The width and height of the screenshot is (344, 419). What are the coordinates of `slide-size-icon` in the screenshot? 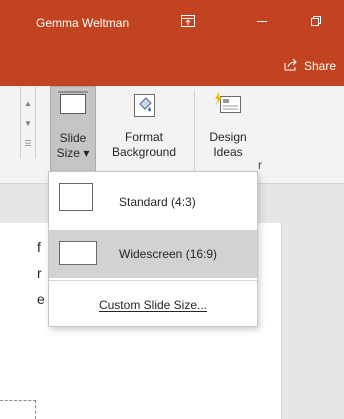 It's located at (73, 104).